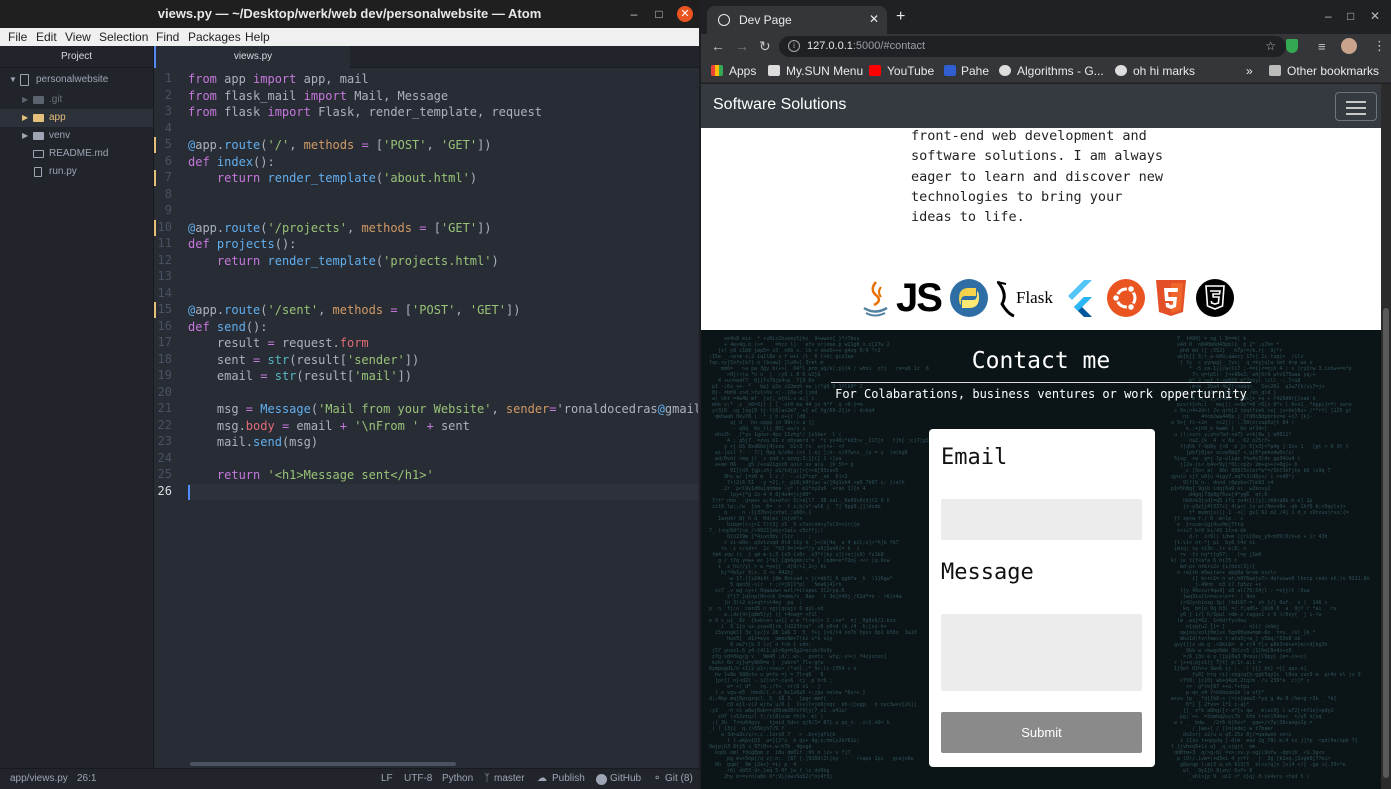 Image resolution: width=1391 pixels, height=789 pixels. What do you see at coordinates (278, 79) in the screenshot?
I see `code-line: from app import app, mail` at bounding box center [278, 79].